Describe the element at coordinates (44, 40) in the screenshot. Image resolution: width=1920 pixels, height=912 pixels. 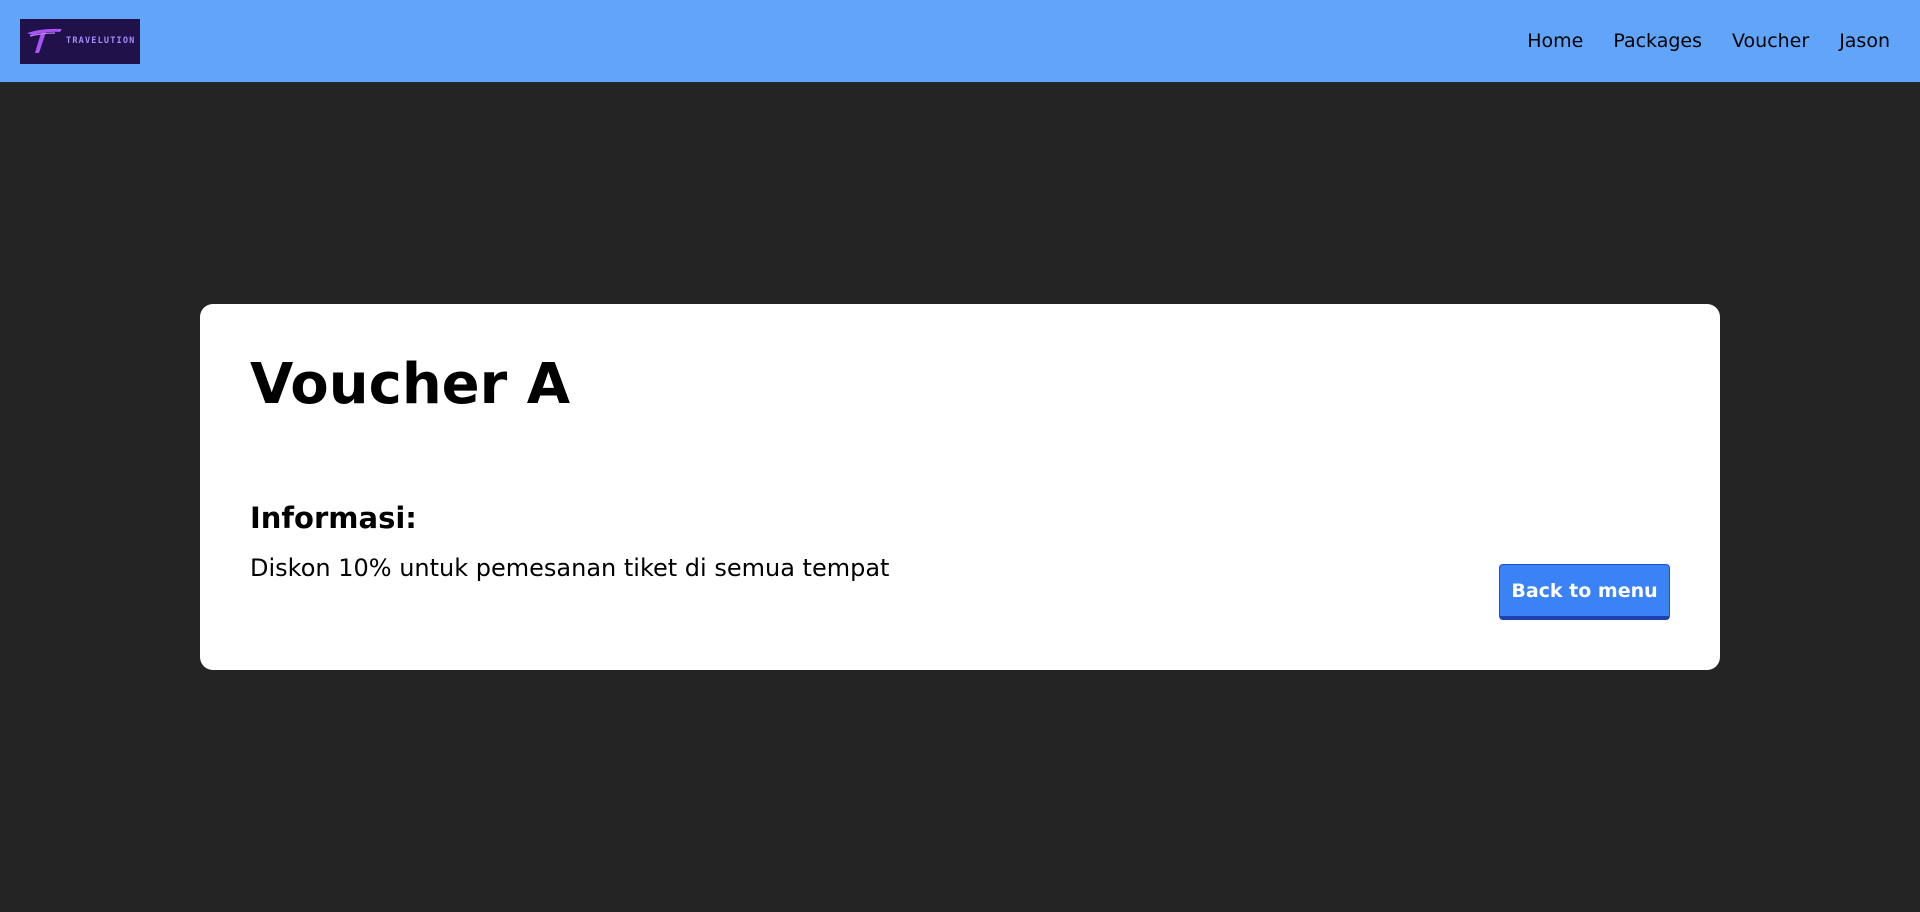
I see `stylized-t-icon` at that location.